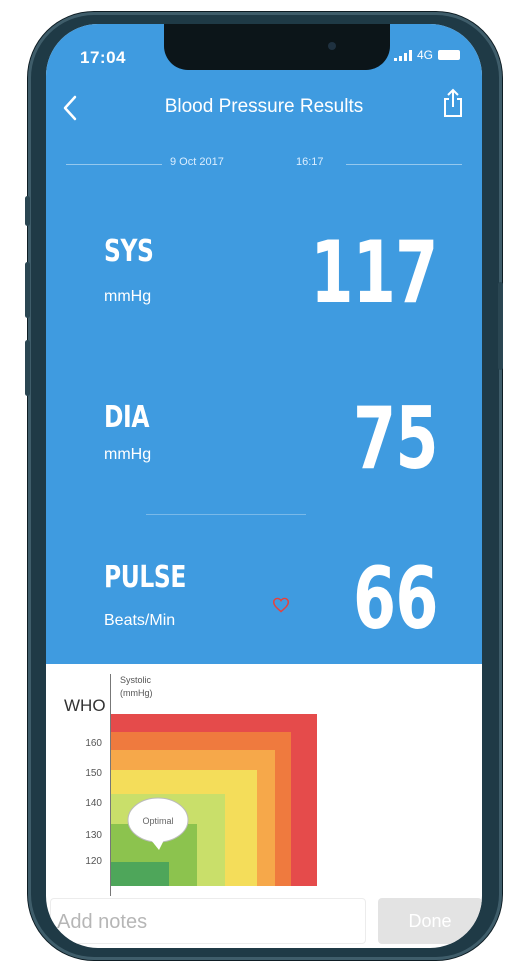 The height and width of the screenshot is (964, 520). Describe the element at coordinates (264, 106) in the screenshot. I see `page-title: Blood Pressure Results` at that location.